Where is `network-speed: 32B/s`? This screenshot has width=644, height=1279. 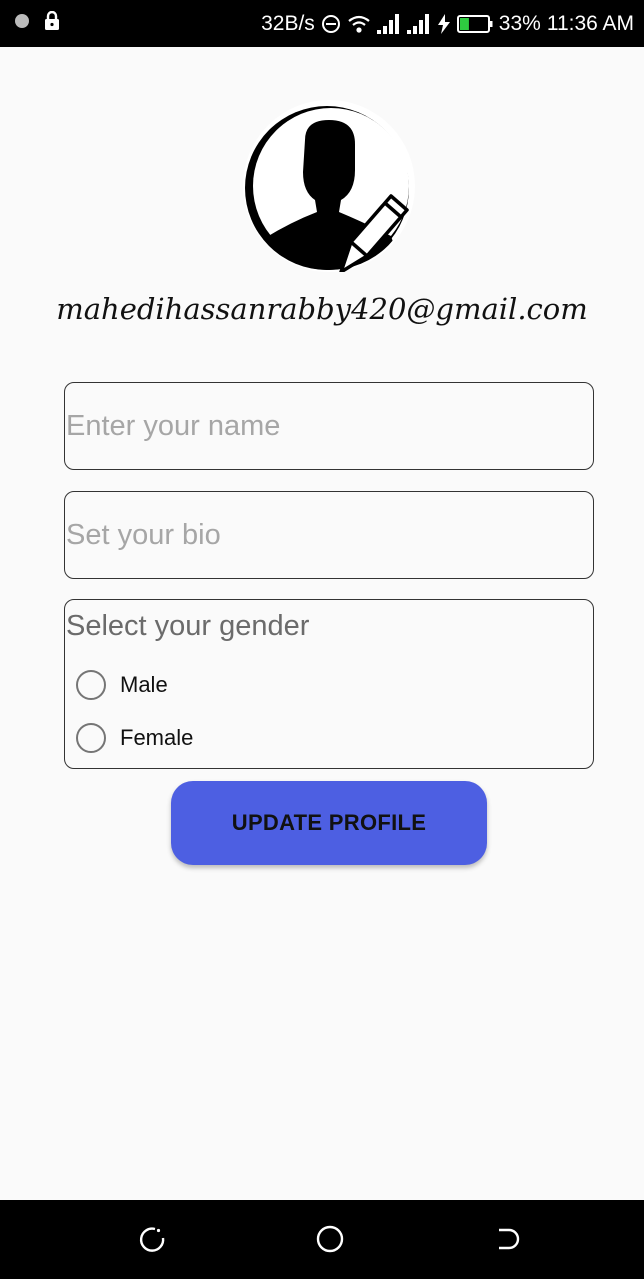
network-speed: 32B/s is located at coordinates (288, 23).